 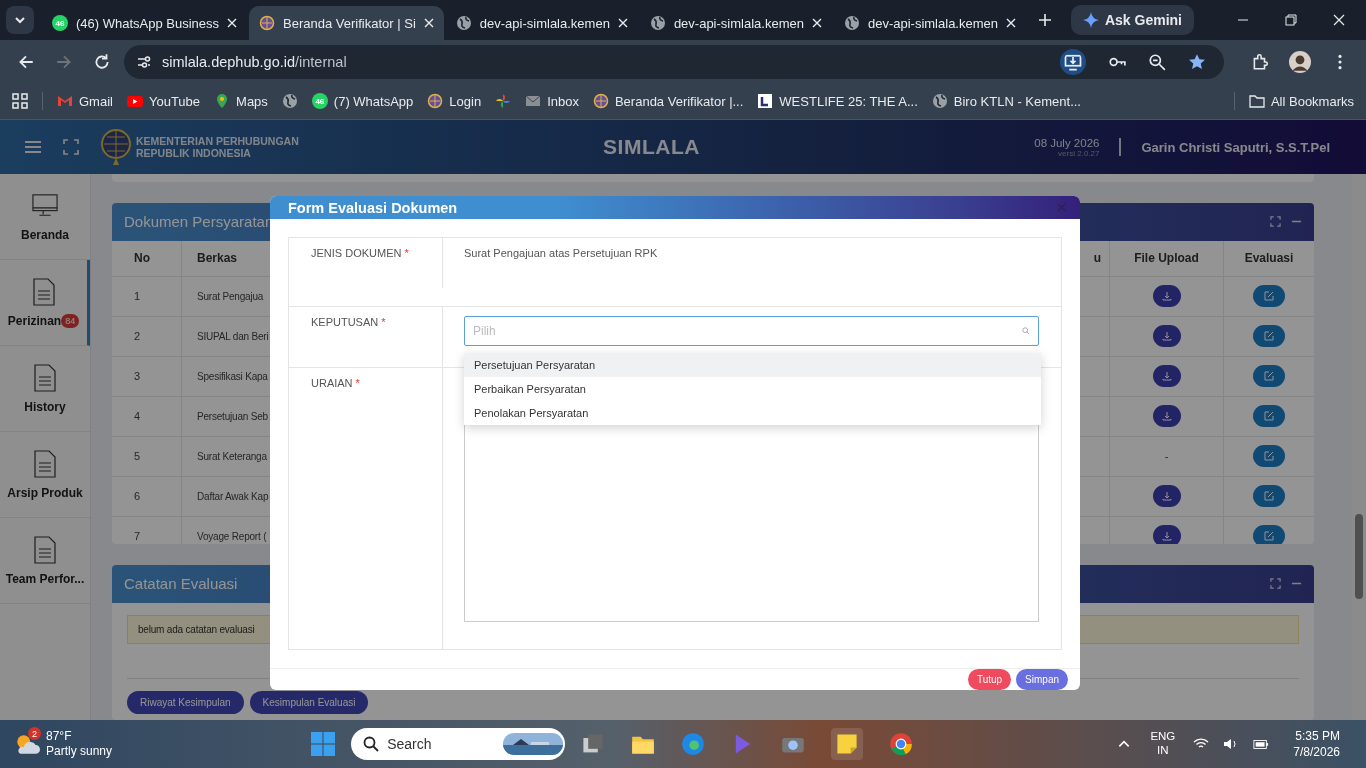 I want to click on notes-button: Riwayat Kesimpulan, so click(x=185, y=702).